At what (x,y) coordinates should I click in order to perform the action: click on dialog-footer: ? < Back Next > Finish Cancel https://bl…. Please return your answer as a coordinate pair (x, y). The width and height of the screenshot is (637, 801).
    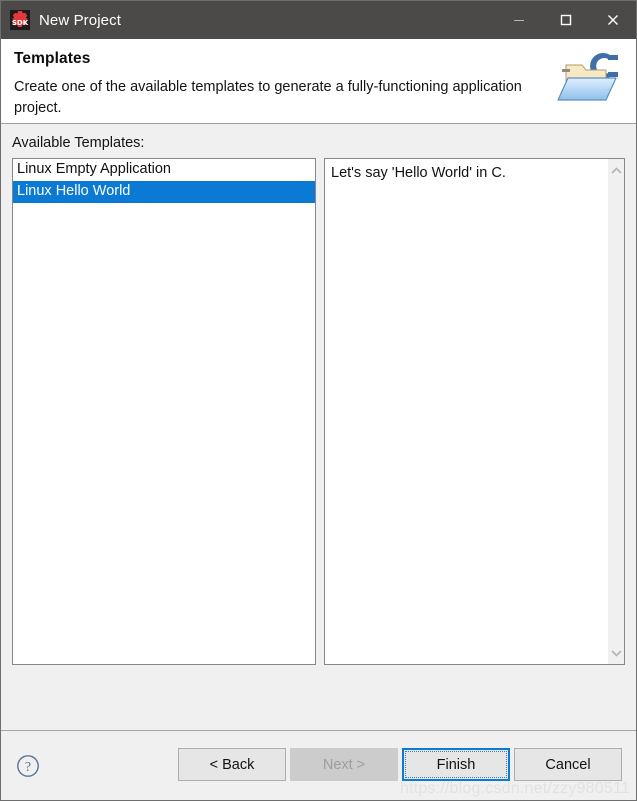
    Looking at the image, I should click on (318, 765).